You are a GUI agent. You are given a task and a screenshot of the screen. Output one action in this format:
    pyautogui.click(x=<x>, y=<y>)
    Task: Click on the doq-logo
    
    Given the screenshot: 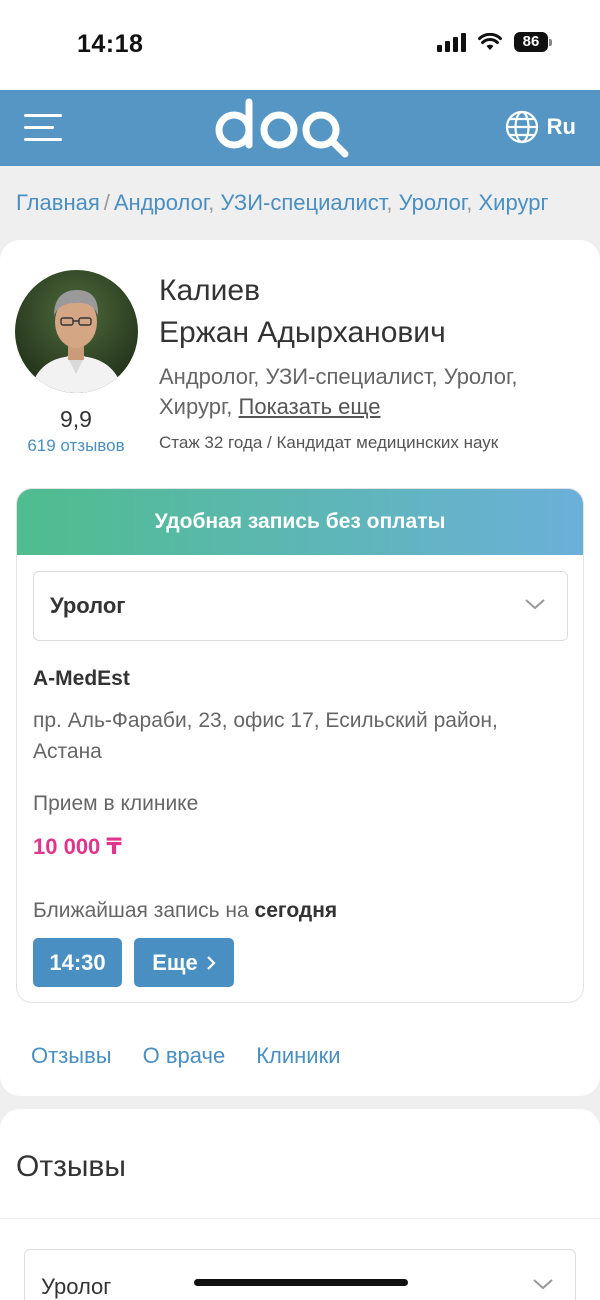 What is the action you would take?
    pyautogui.click(x=282, y=127)
    